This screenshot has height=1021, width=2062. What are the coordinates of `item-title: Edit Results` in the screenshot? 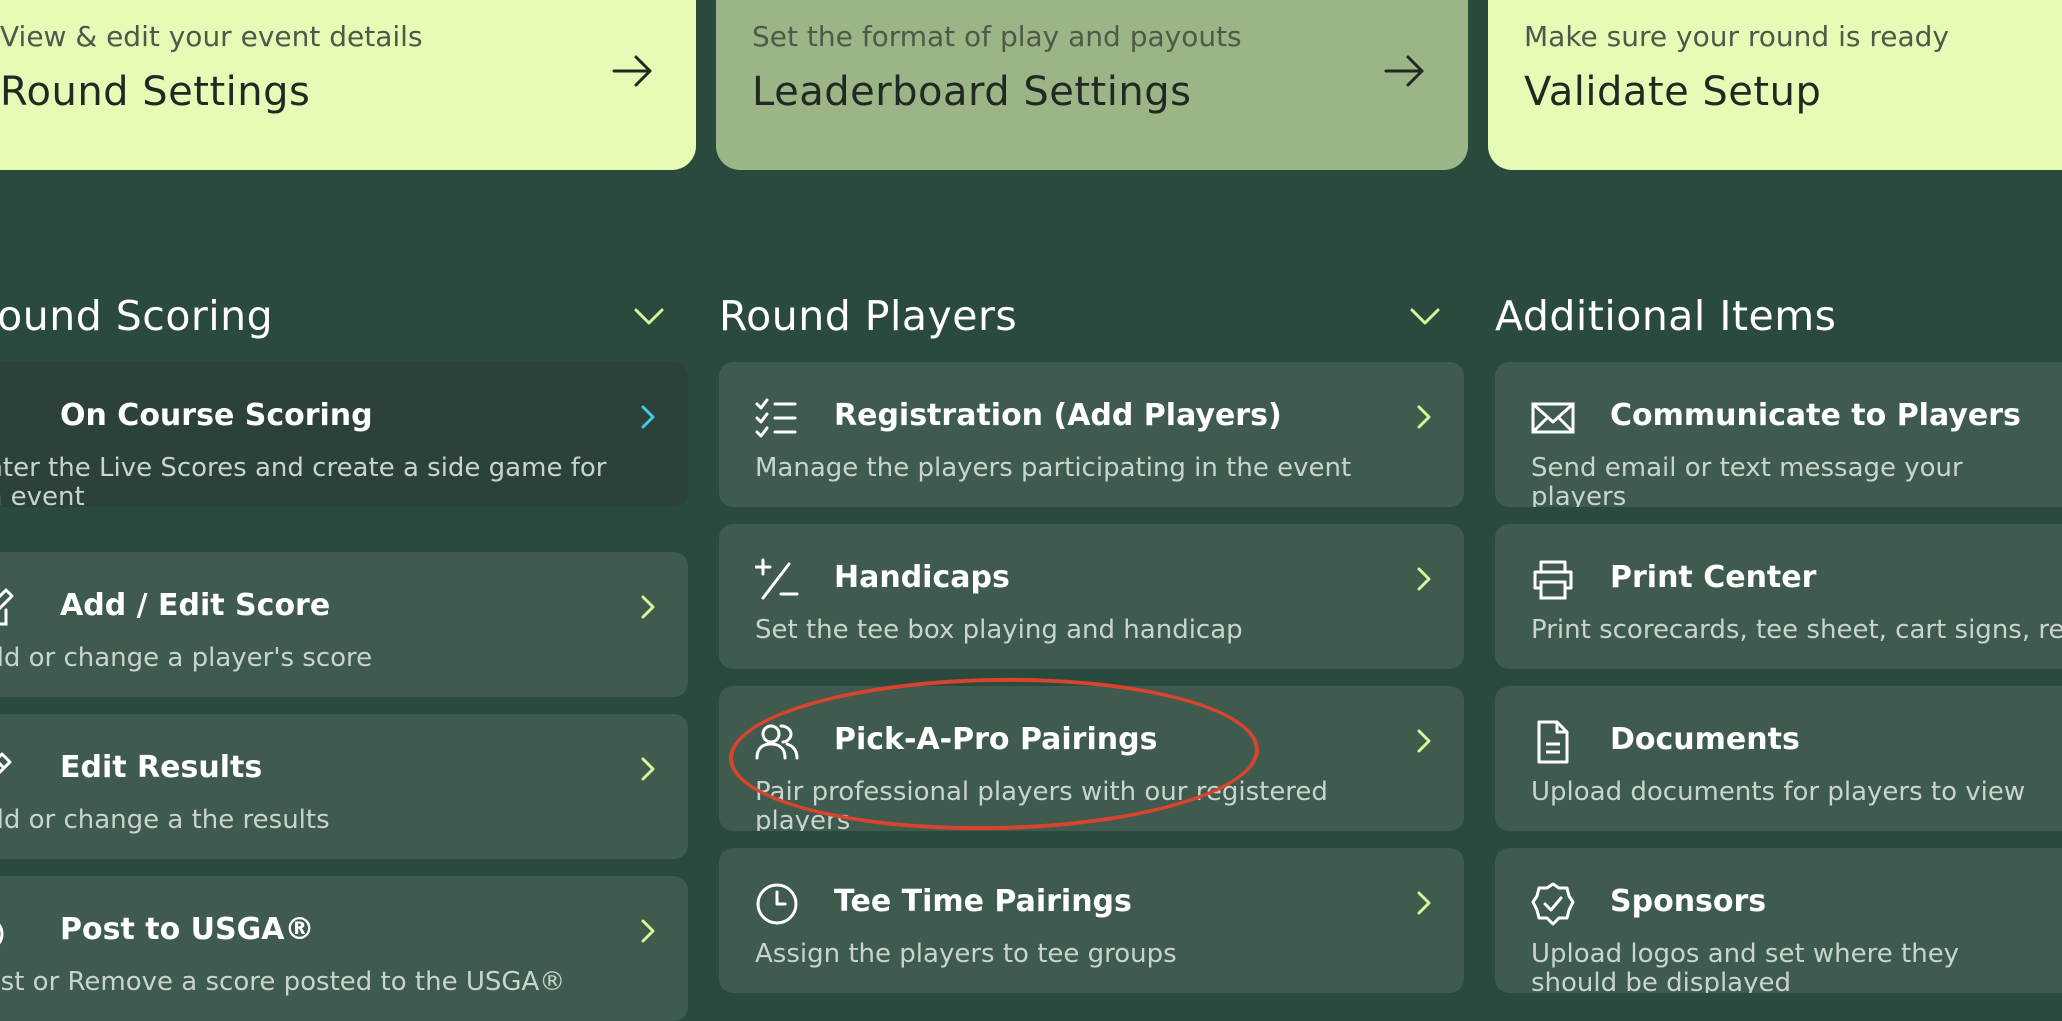 It's located at (161, 767).